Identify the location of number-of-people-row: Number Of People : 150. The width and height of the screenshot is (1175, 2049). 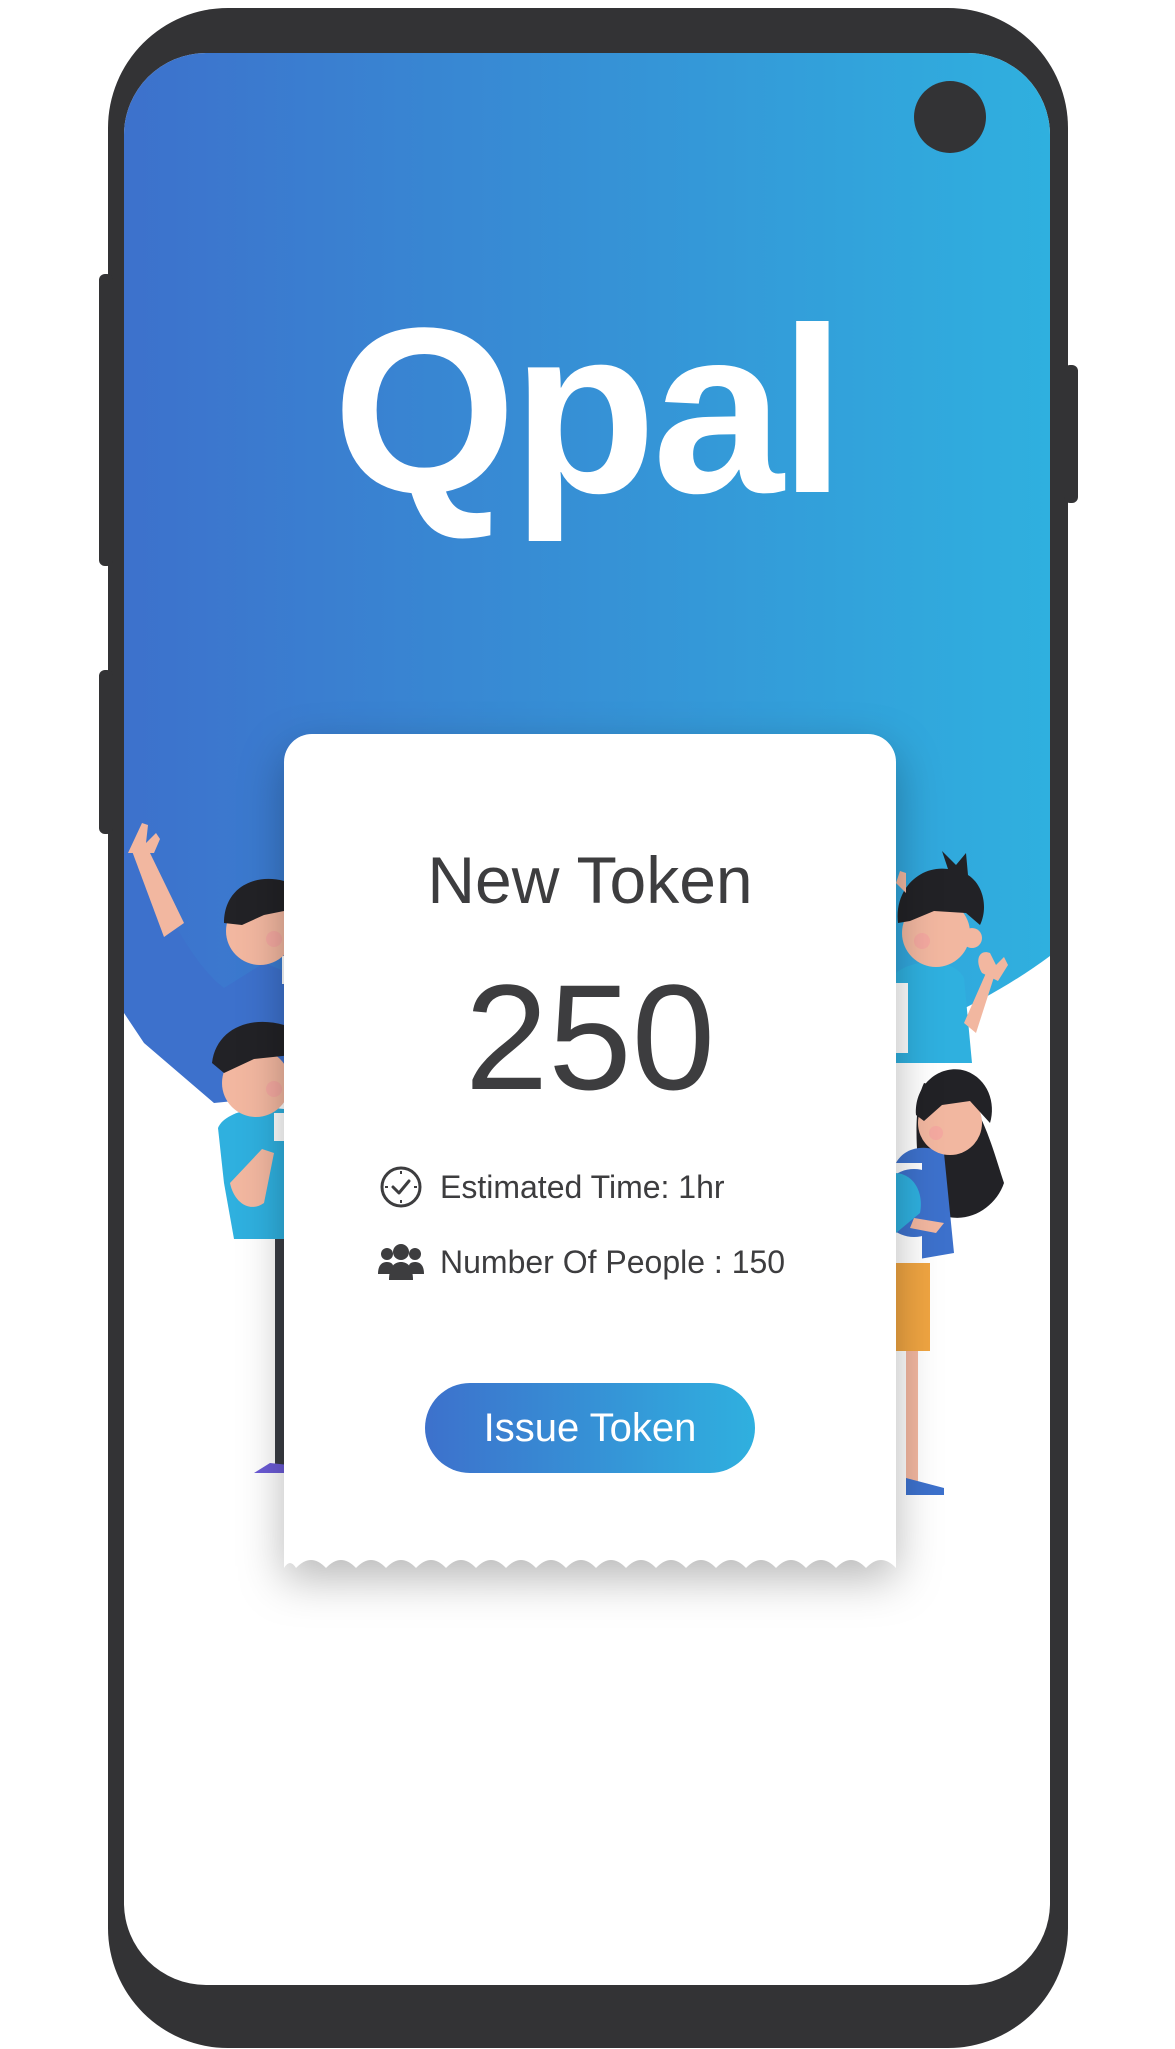
(580, 1262).